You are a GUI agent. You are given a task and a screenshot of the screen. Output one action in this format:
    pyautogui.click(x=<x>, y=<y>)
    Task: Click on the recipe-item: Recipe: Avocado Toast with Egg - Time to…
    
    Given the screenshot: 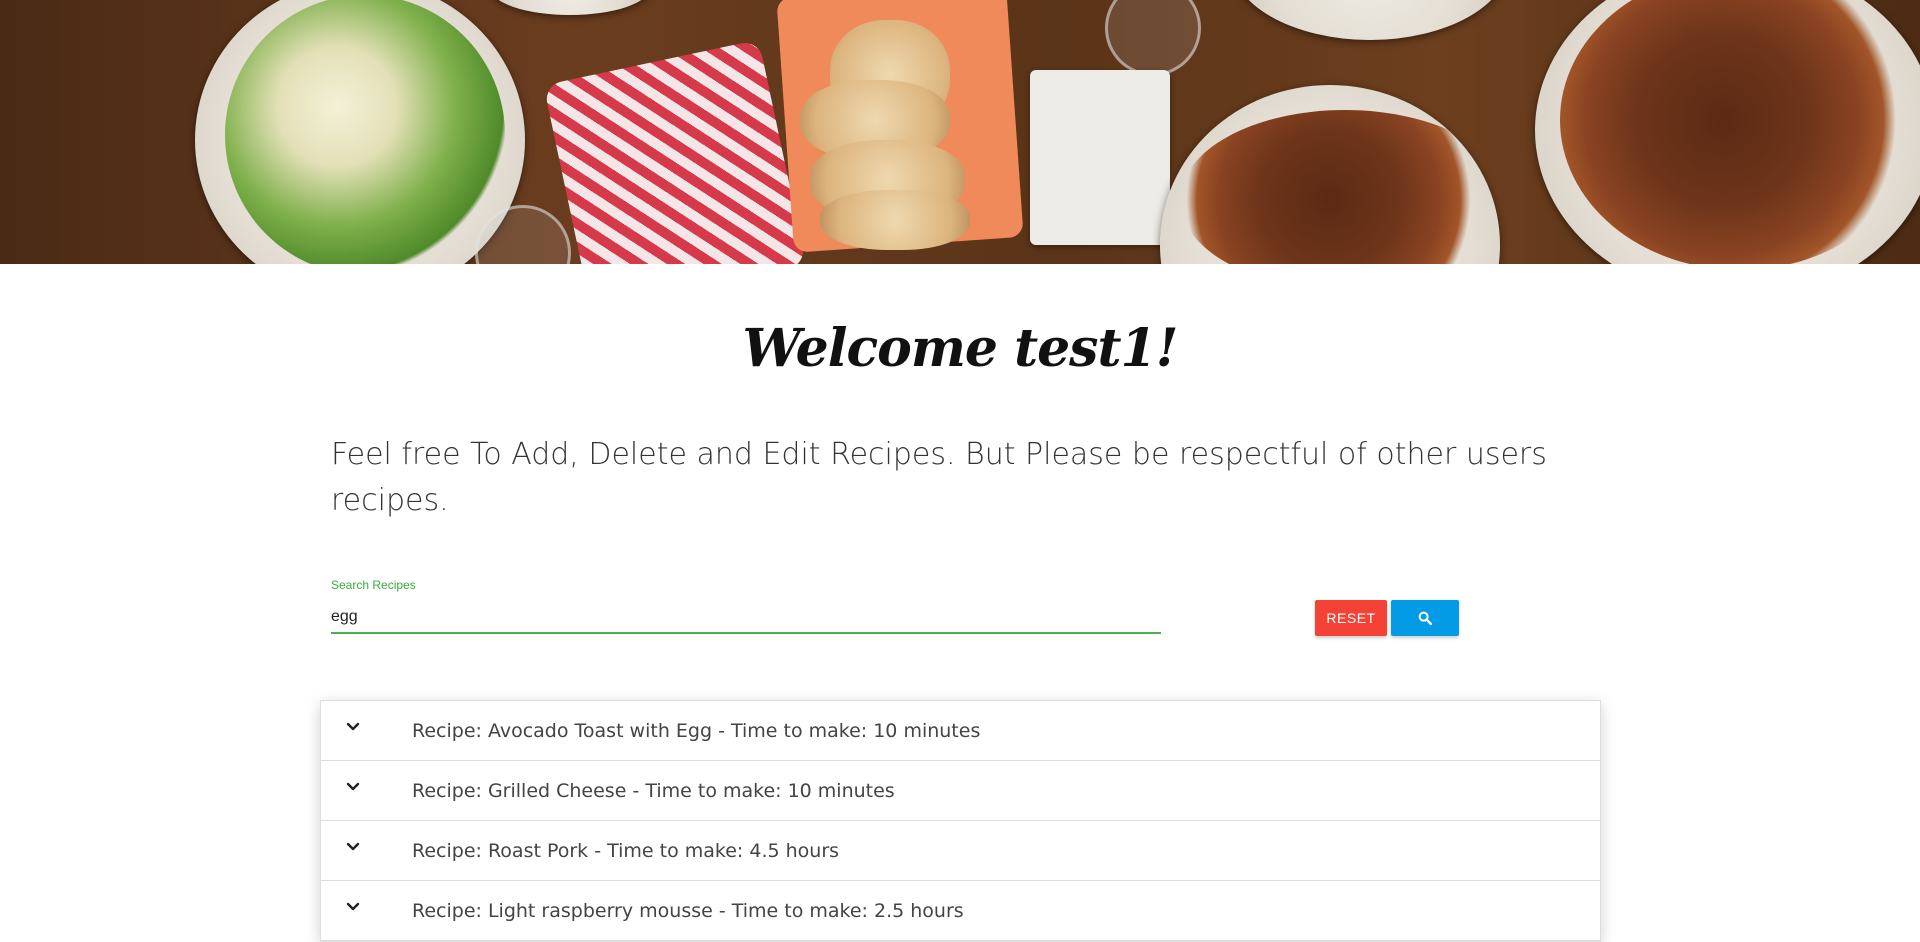 What is the action you would take?
    pyautogui.click(x=960, y=731)
    